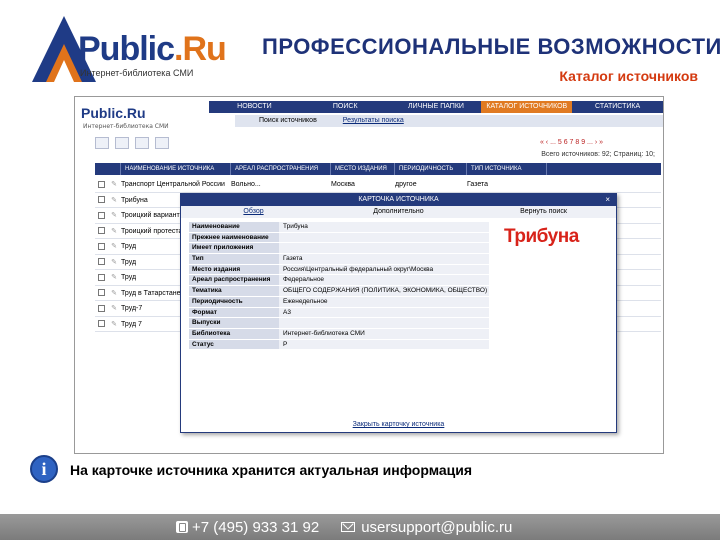 The width and height of the screenshot is (720, 540). What do you see at coordinates (162, 143) in the screenshot?
I see `check-icon` at bounding box center [162, 143].